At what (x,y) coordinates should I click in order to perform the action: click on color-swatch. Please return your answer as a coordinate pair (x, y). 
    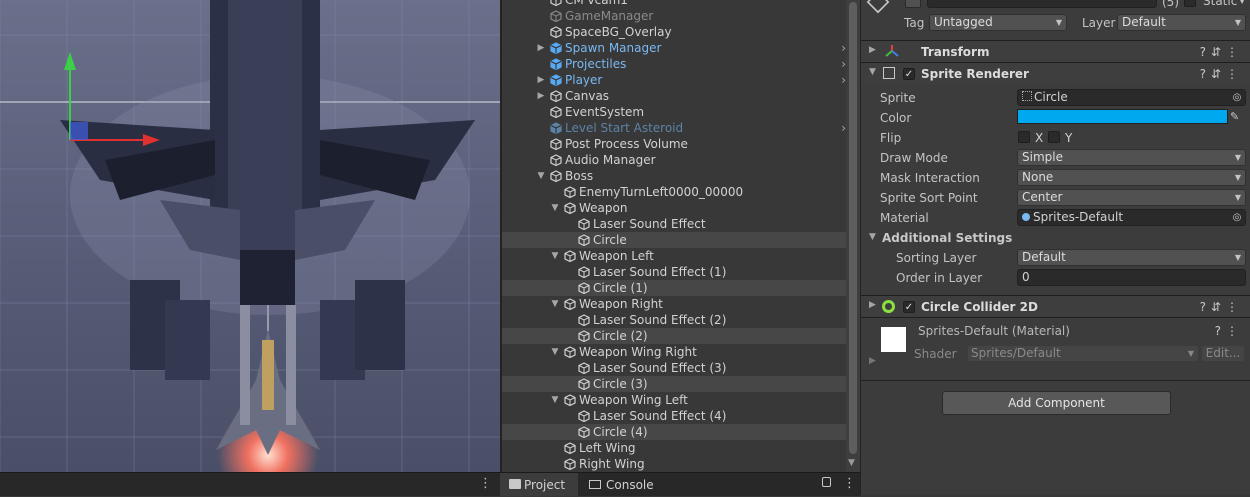
    Looking at the image, I should click on (1122, 116).